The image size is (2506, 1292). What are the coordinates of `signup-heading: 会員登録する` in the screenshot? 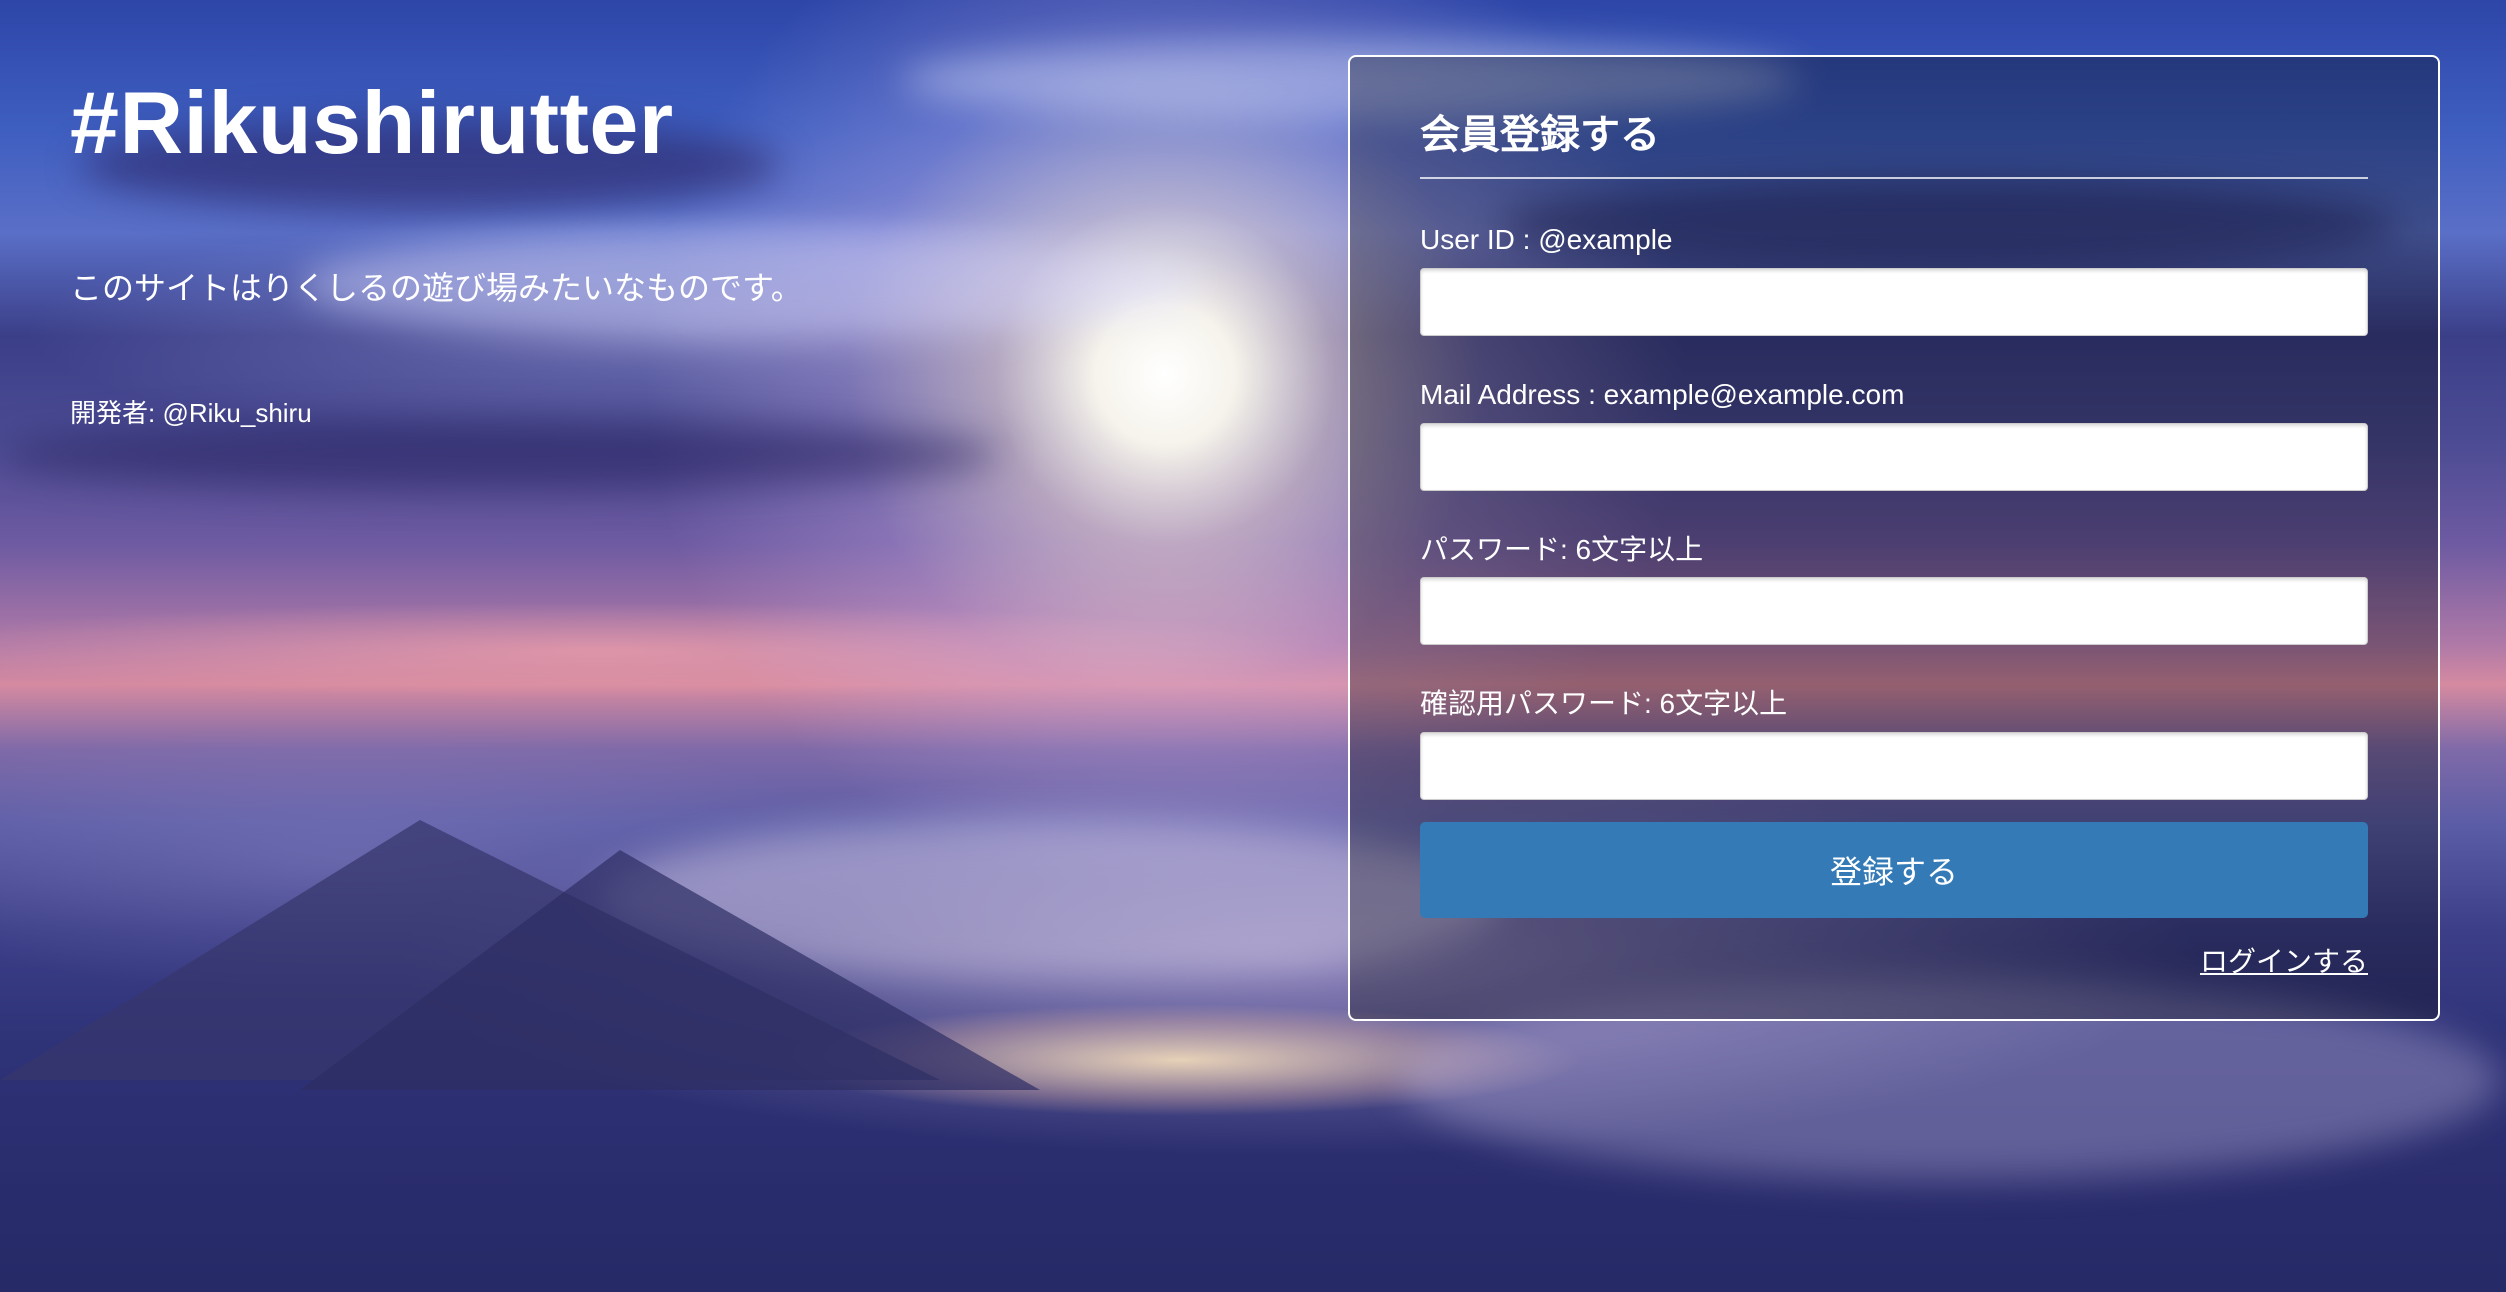 It's located at (1894, 145).